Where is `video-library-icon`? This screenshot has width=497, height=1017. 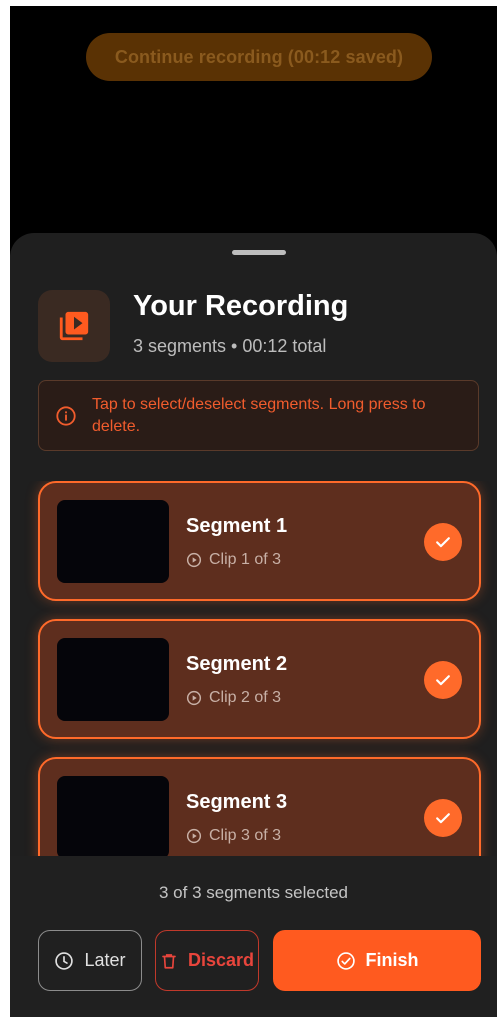 video-library-icon is located at coordinates (74, 326).